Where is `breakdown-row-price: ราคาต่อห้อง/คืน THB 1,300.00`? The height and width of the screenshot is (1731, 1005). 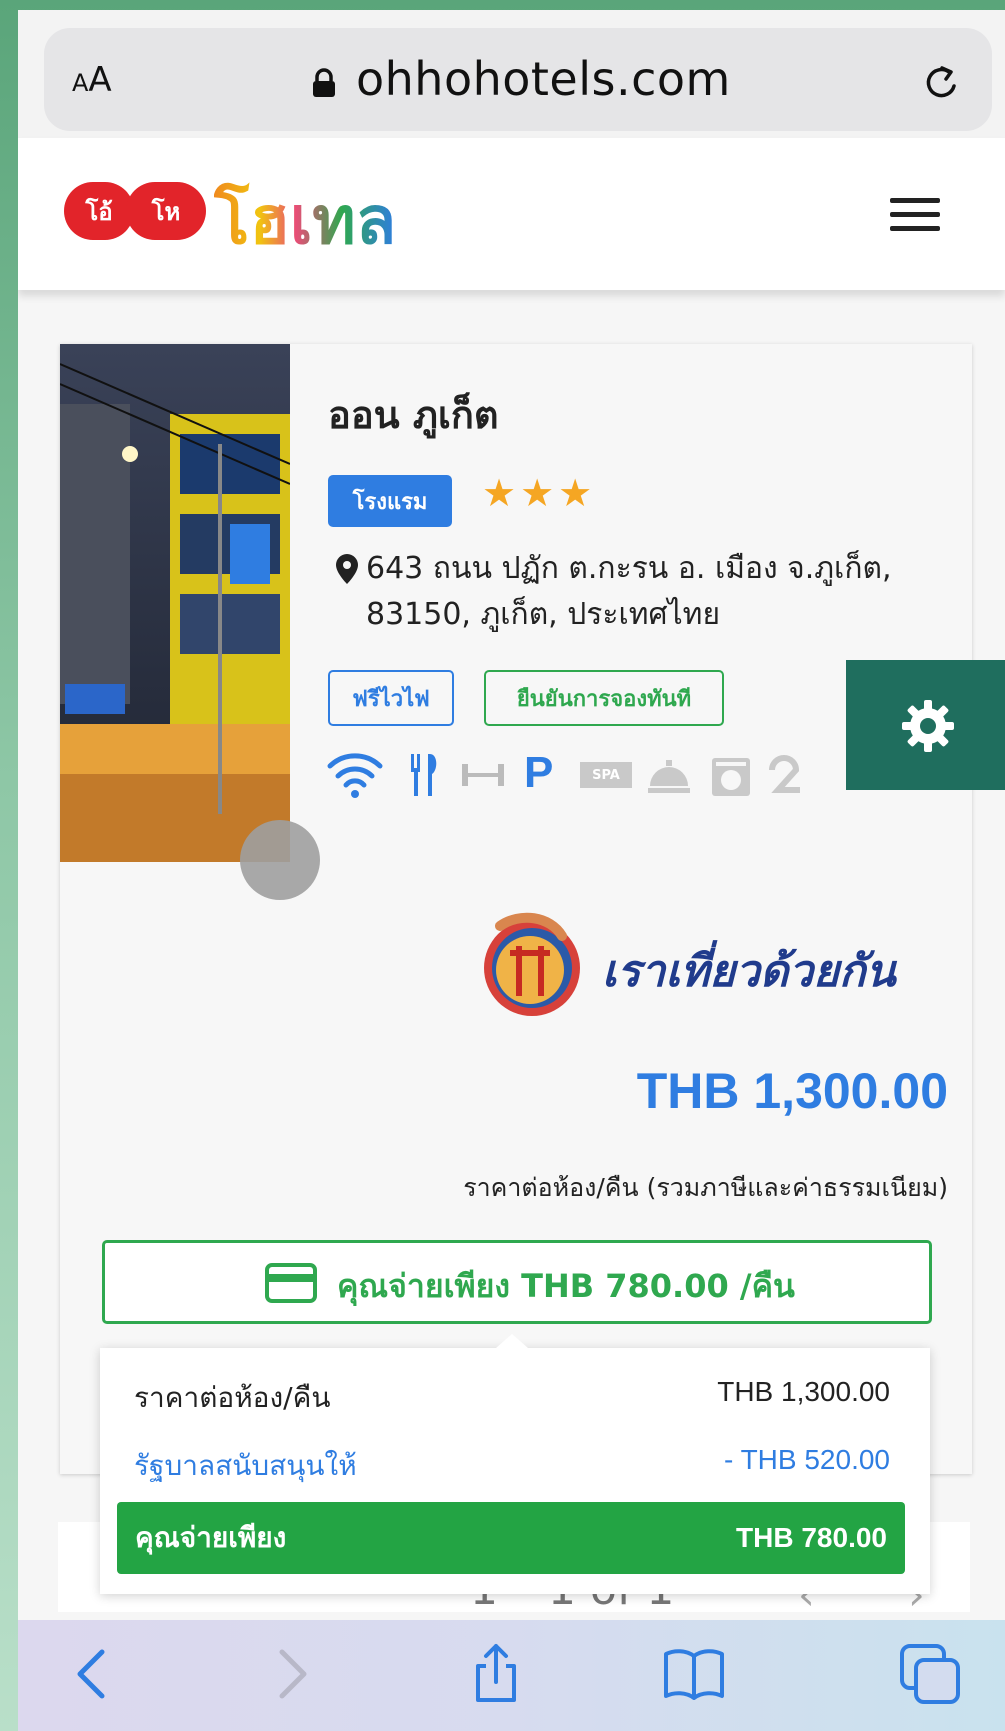
breakdown-row-price: ราคาต่อห้อง/คืน THB 1,300.00 is located at coordinates (512, 1395).